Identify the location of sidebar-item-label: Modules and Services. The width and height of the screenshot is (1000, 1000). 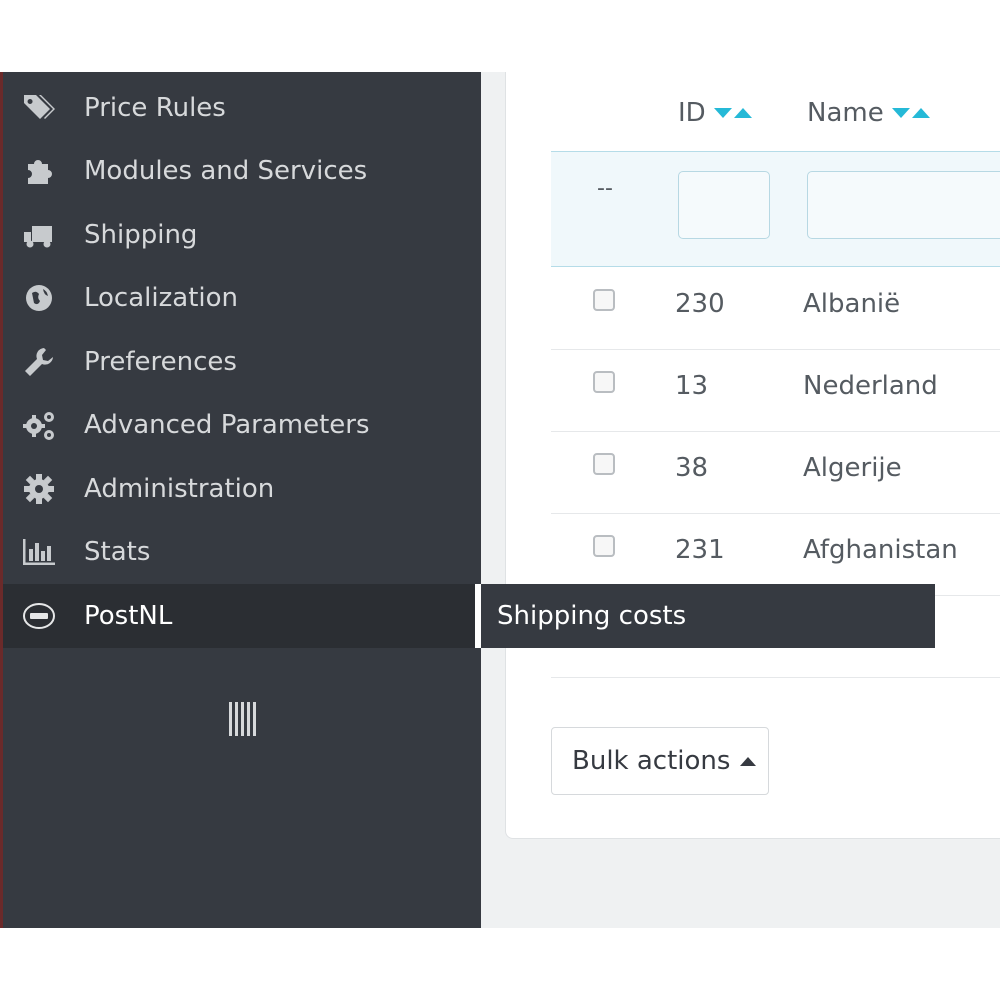
(226, 171).